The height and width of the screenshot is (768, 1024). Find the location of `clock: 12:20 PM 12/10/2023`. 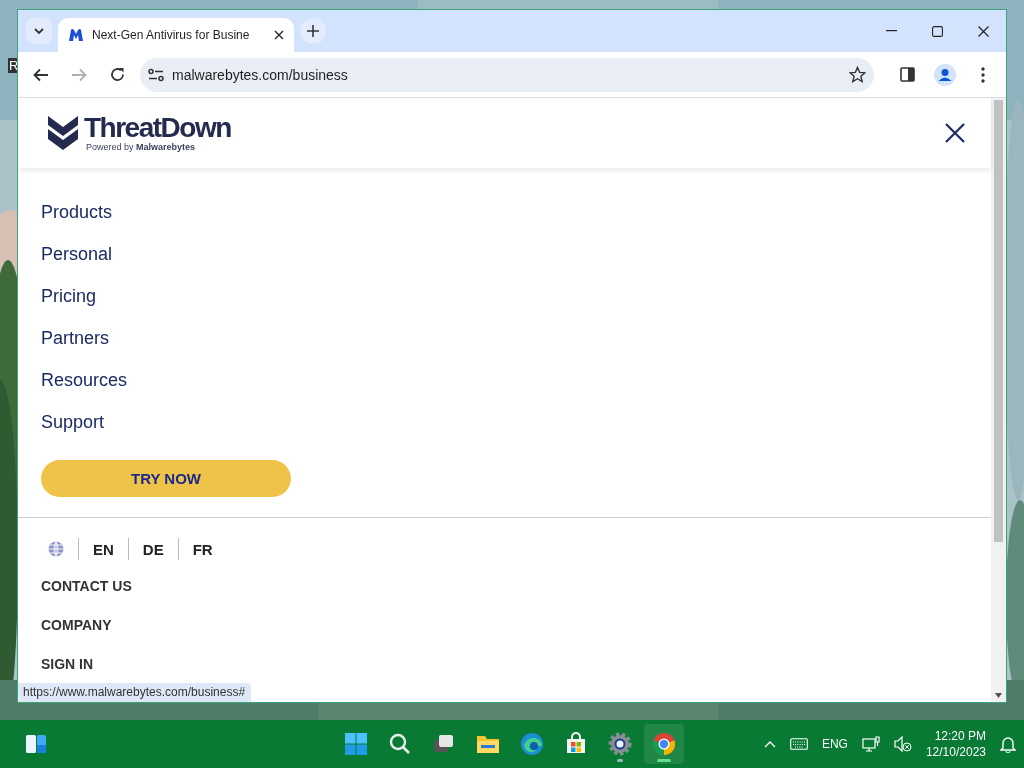

clock: 12:20 PM 12/10/2023 is located at coordinates (955, 744).